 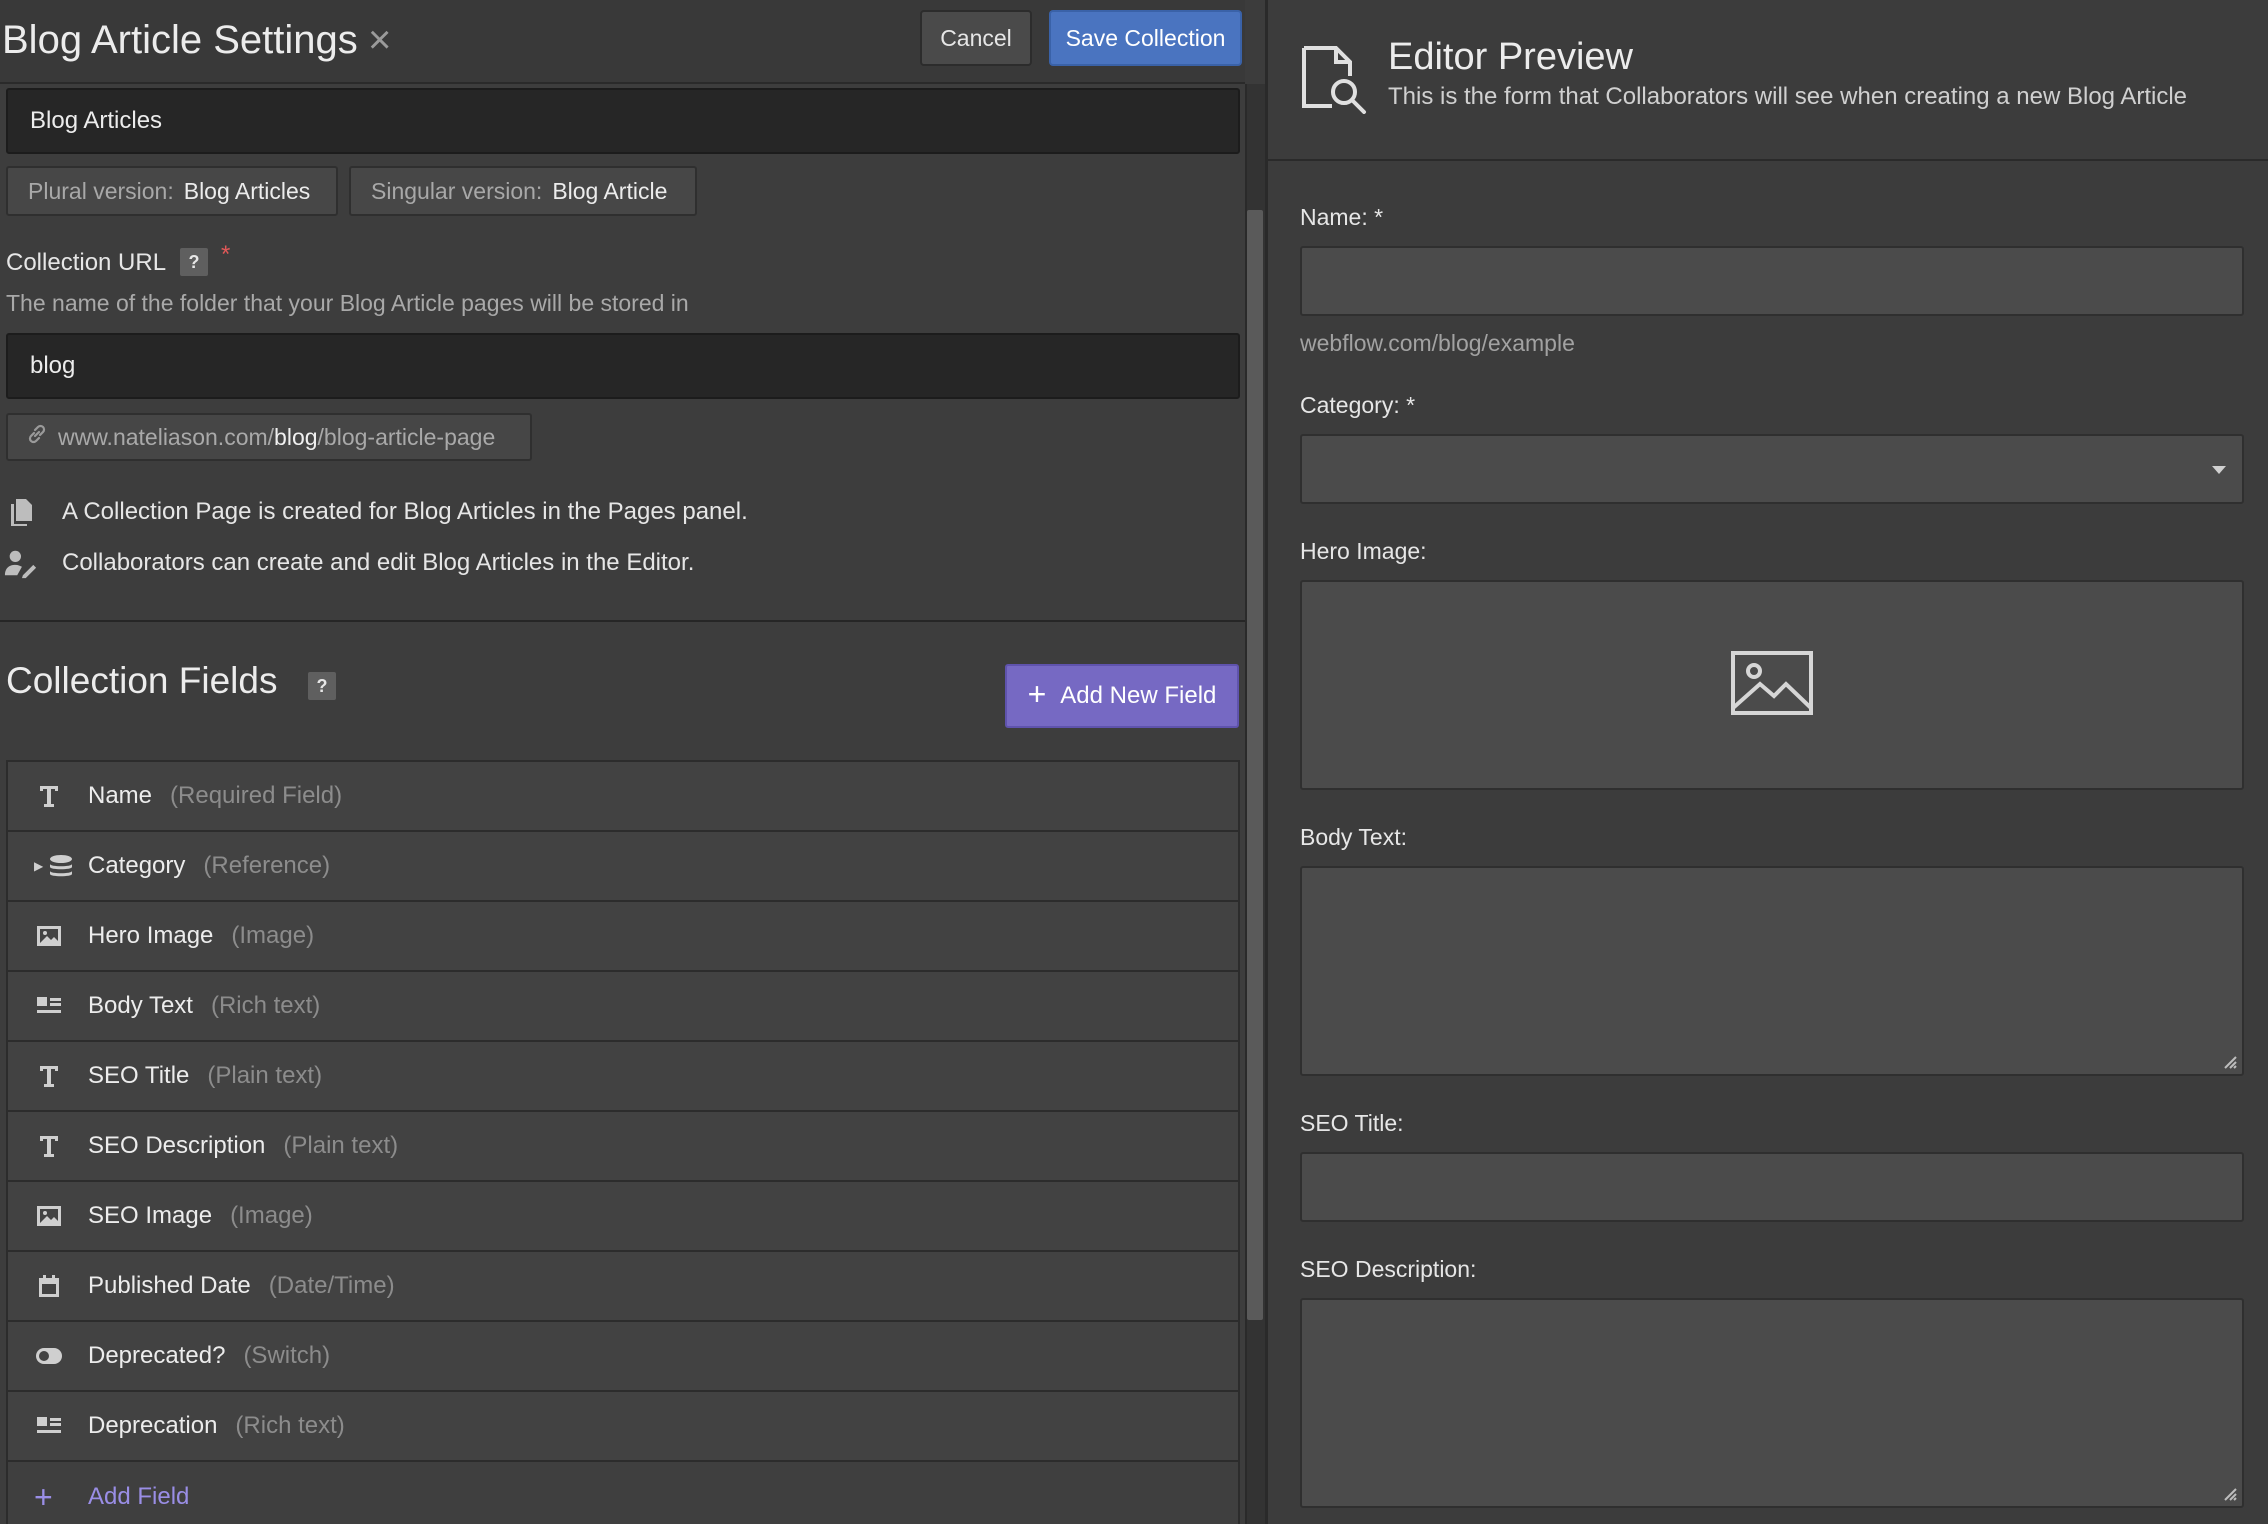 I want to click on preview-seo-description-label: SEO Description:, so click(x=1388, y=1269).